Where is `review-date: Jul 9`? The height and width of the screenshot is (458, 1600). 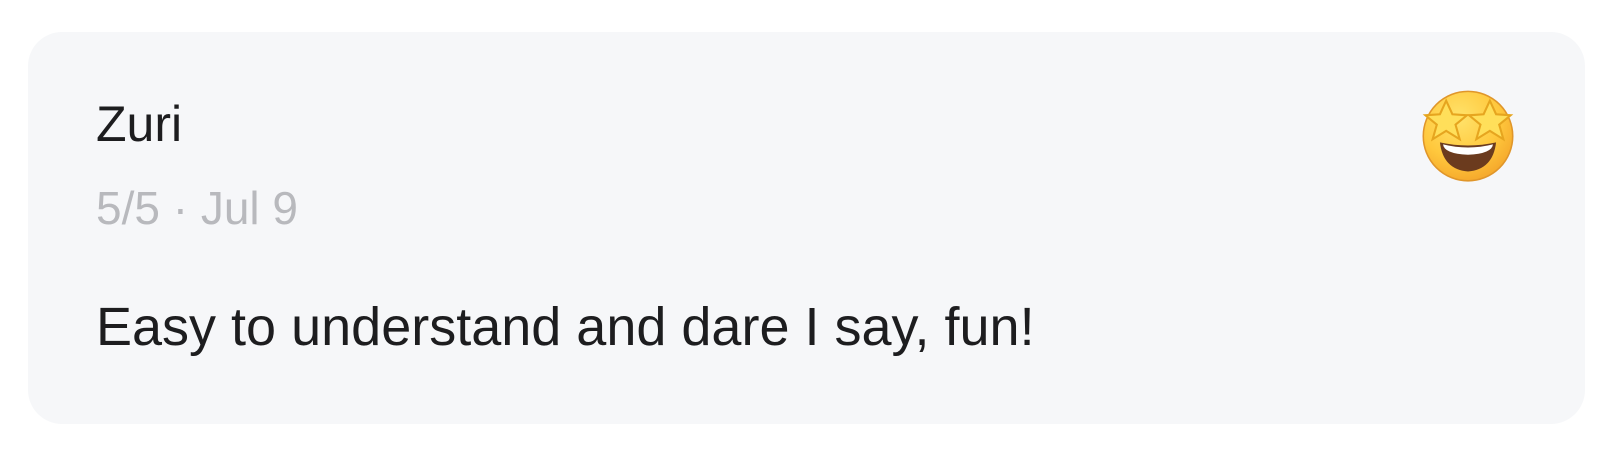
review-date: Jul 9 is located at coordinates (249, 208).